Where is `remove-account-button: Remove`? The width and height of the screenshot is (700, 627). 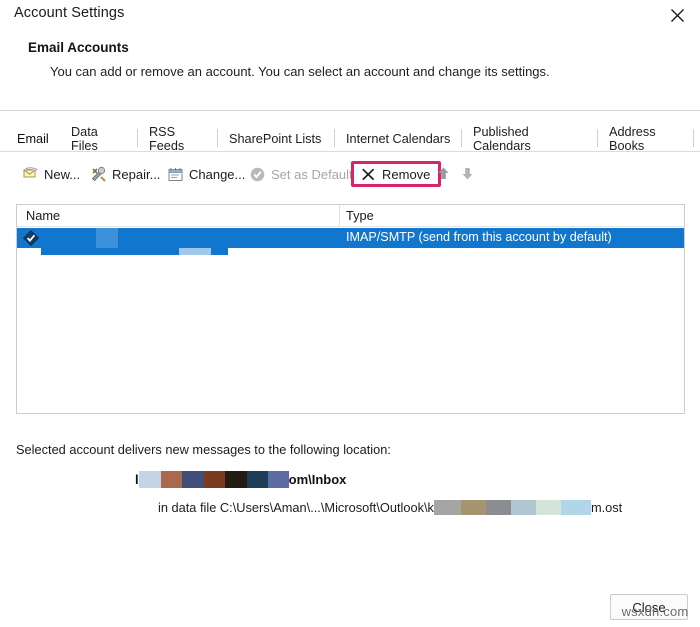
remove-account-button: Remove is located at coordinates (396, 174).